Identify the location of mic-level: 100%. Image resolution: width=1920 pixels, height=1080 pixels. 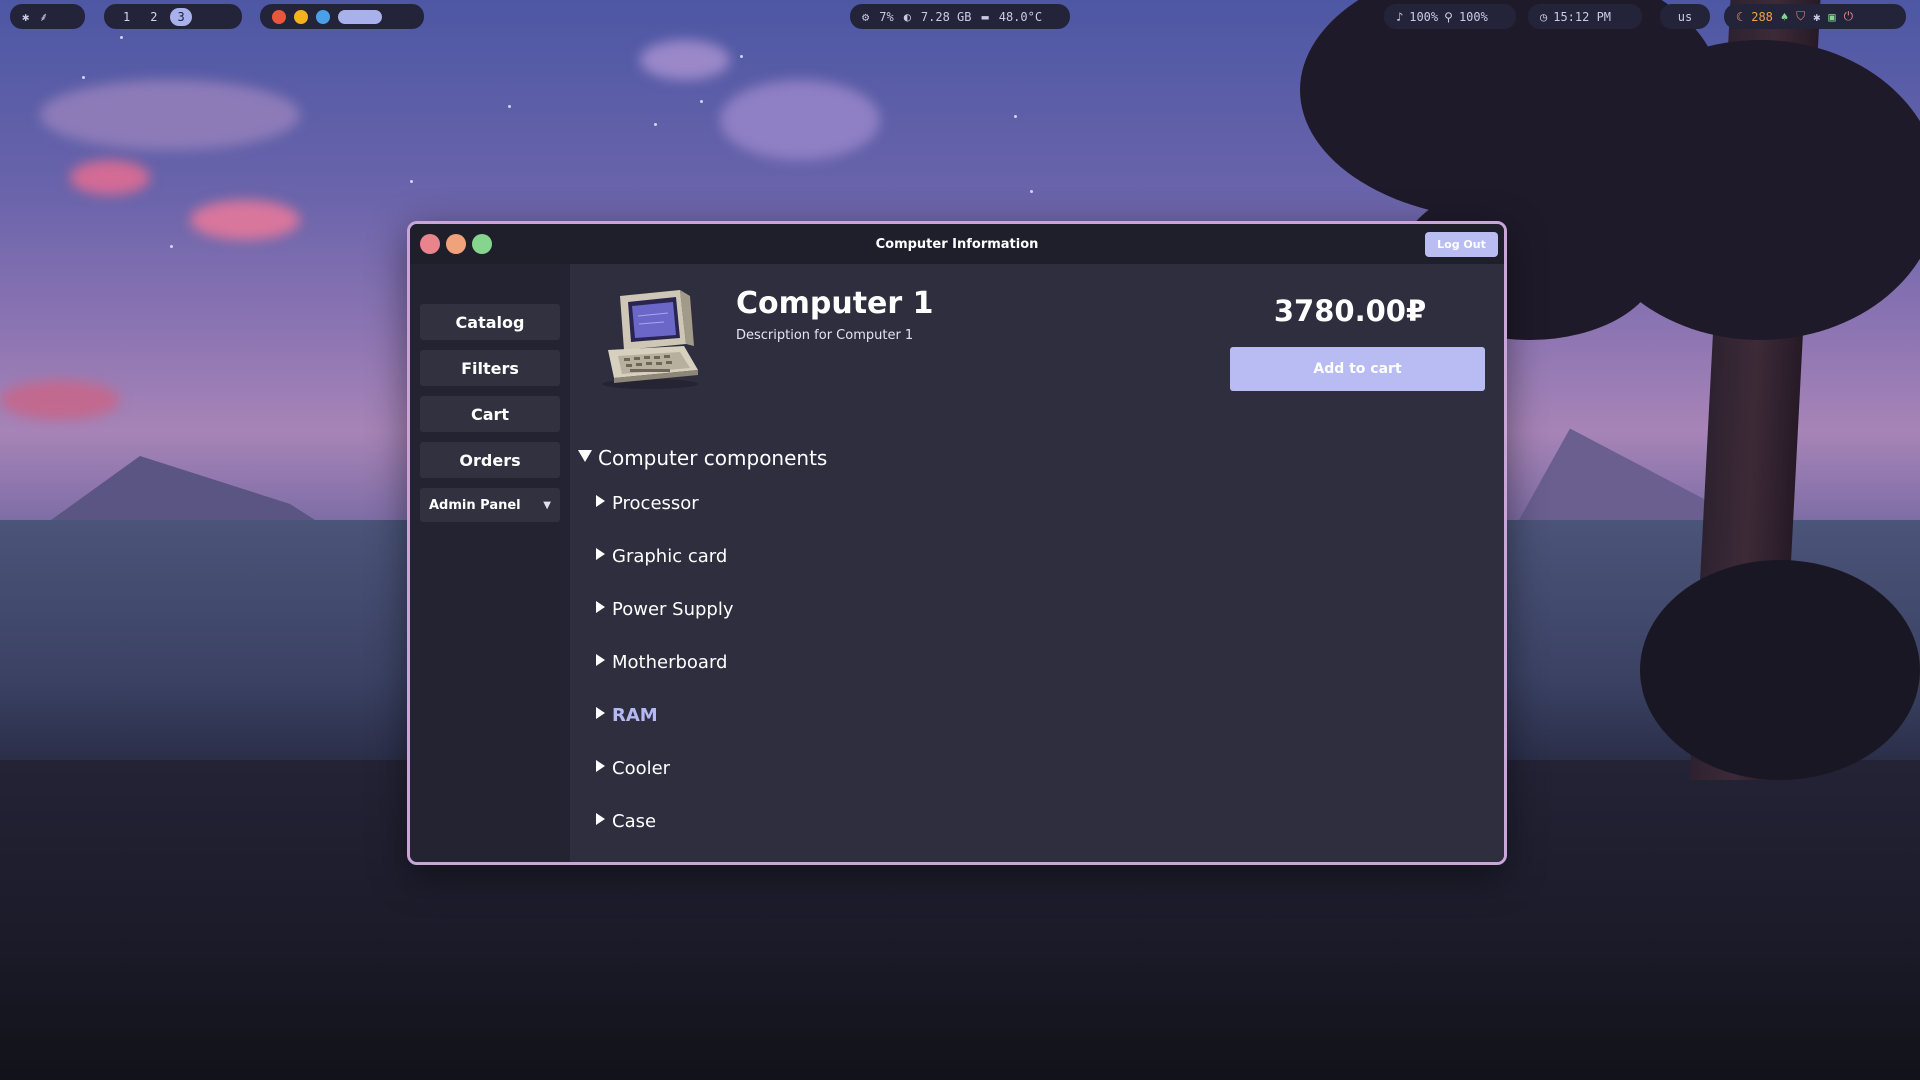
(1473, 16).